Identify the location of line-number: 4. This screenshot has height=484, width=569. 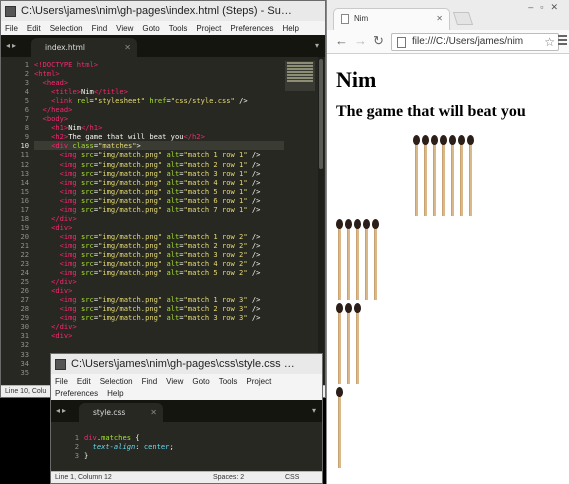
(26, 92).